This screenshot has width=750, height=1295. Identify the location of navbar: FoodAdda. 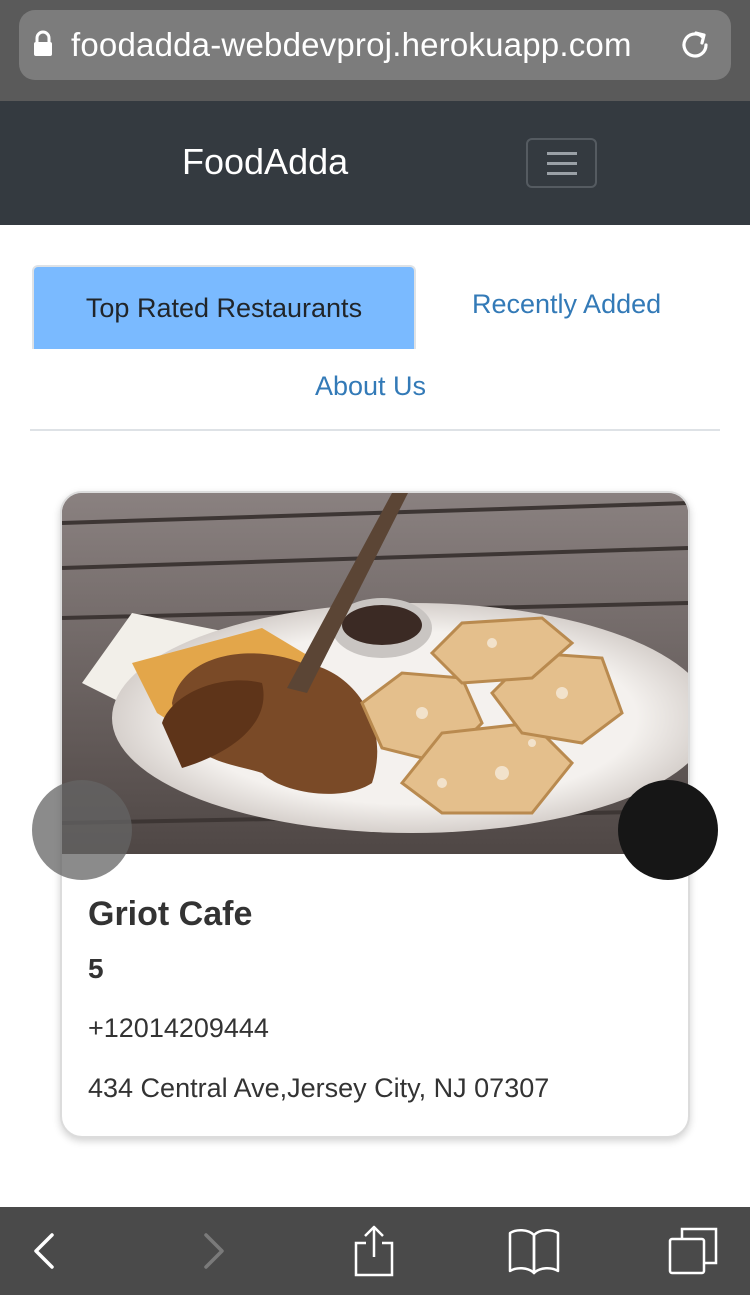
(375, 163).